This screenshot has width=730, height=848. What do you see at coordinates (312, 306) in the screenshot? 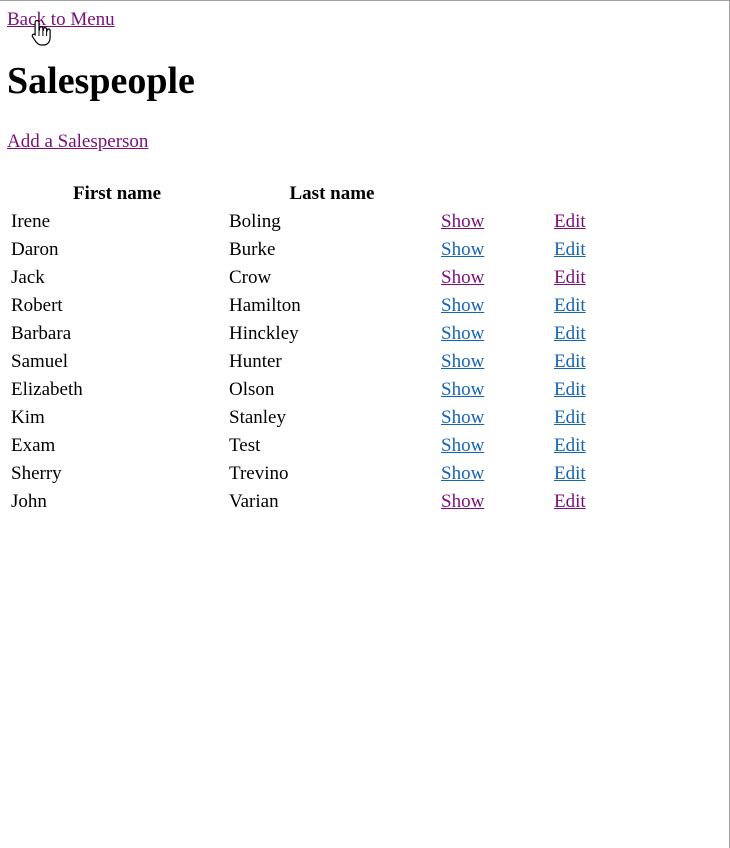
I see `table-row: Robert Hamilton Show Edit` at bounding box center [312, 306].